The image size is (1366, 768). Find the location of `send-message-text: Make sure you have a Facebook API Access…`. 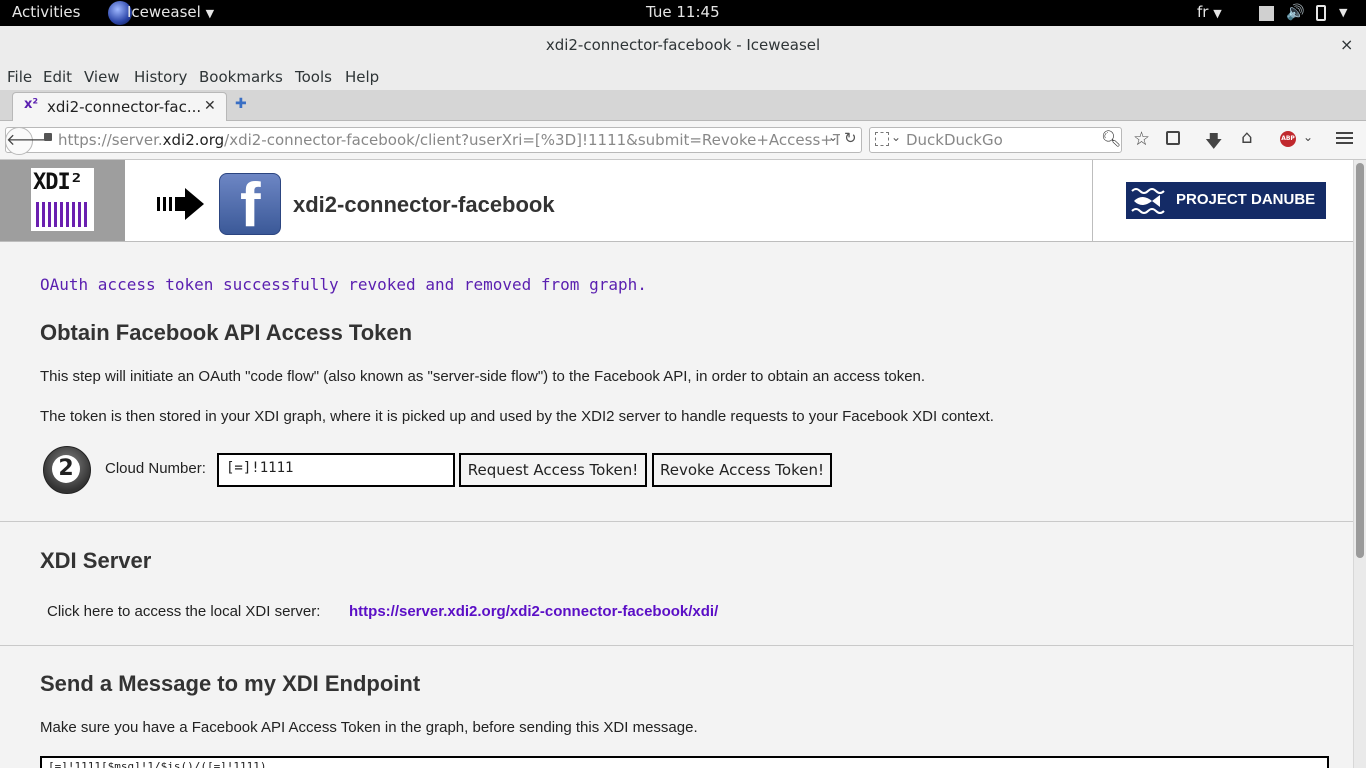

send-message-text: Make sure you have a Facebook API Access… is located at coordinates (369, 727).